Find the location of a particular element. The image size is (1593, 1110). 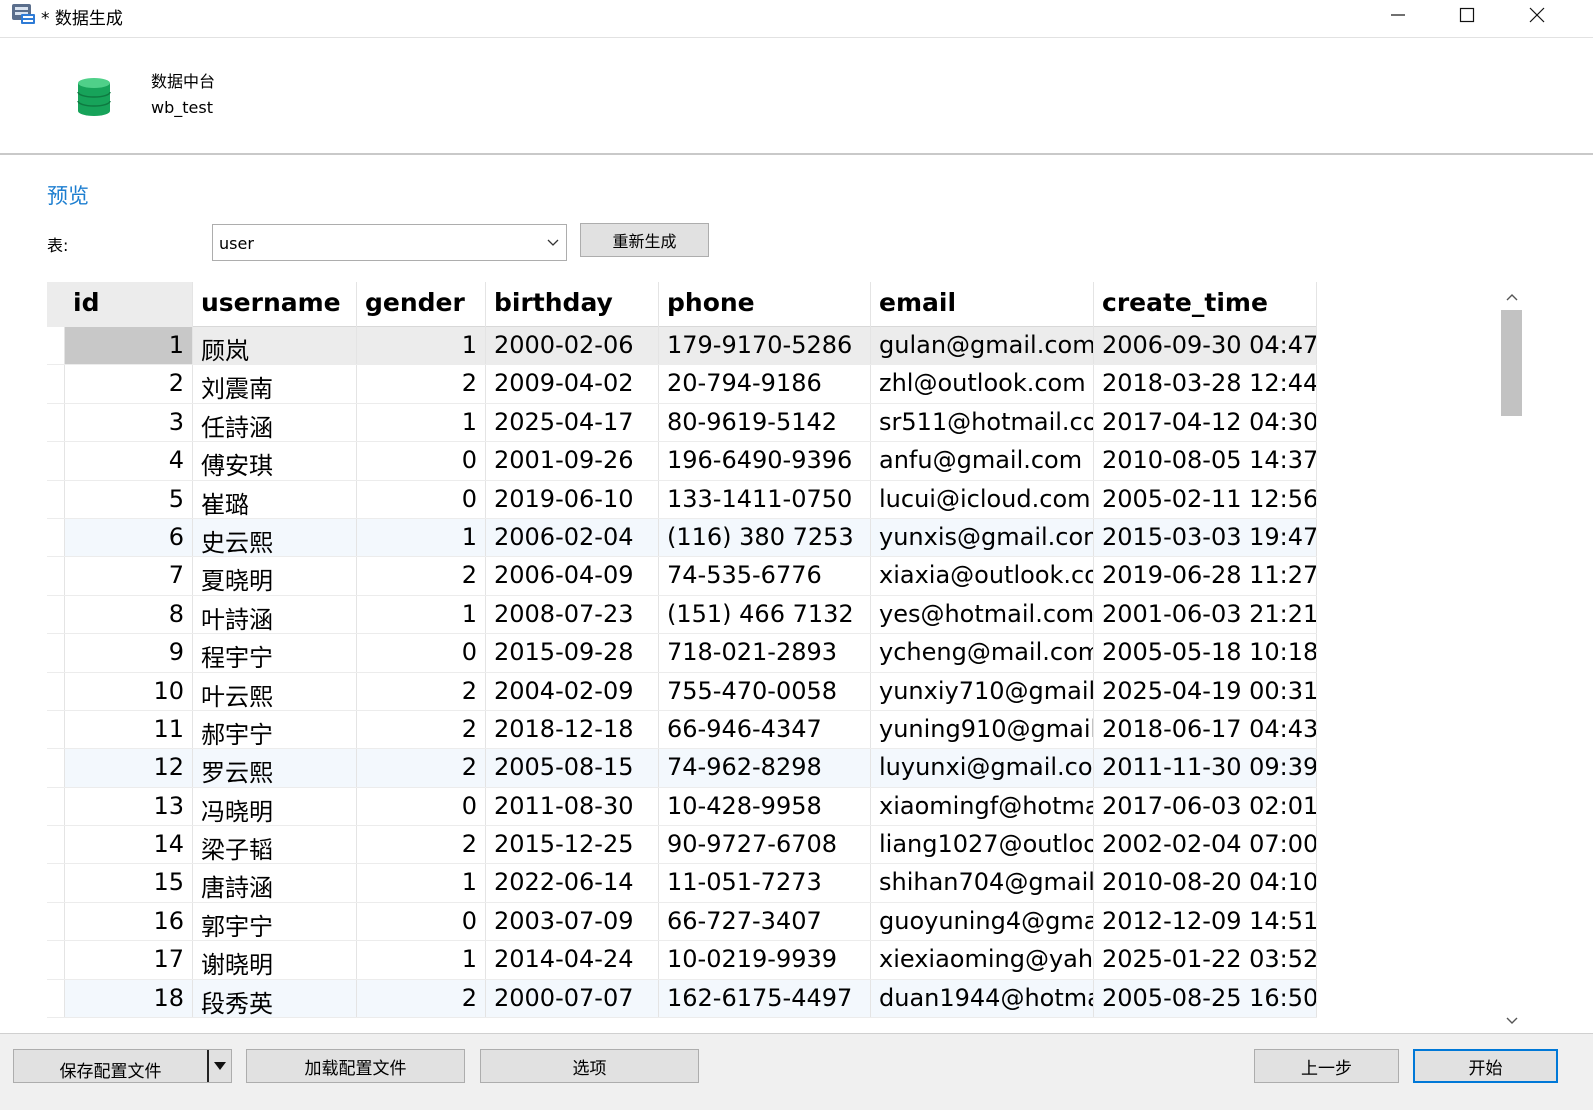

cell-email: liang1027@outlook.com is located at coordinates (982, 845).